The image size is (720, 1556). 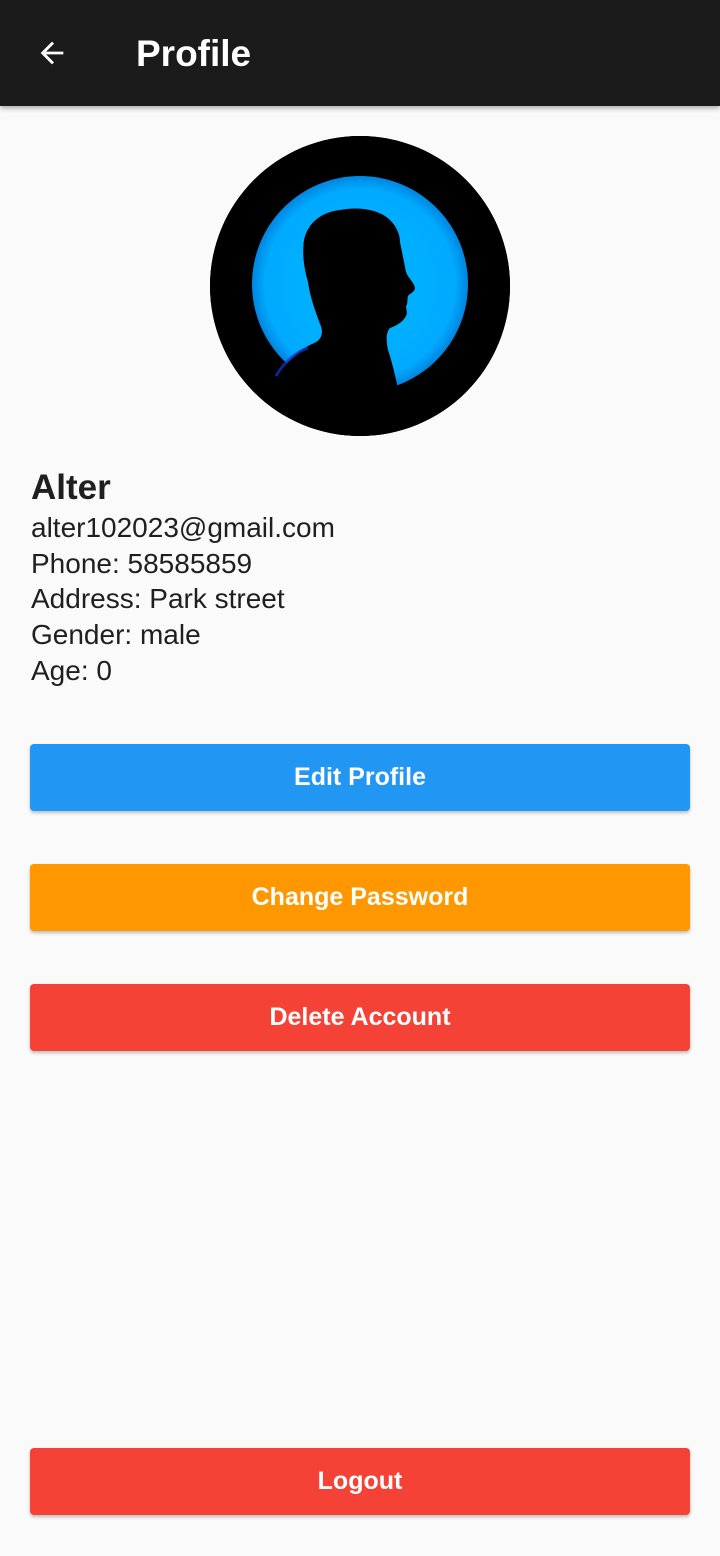 I want to click on delete-account-button: Delete Account, so click(x=360, y=1017).